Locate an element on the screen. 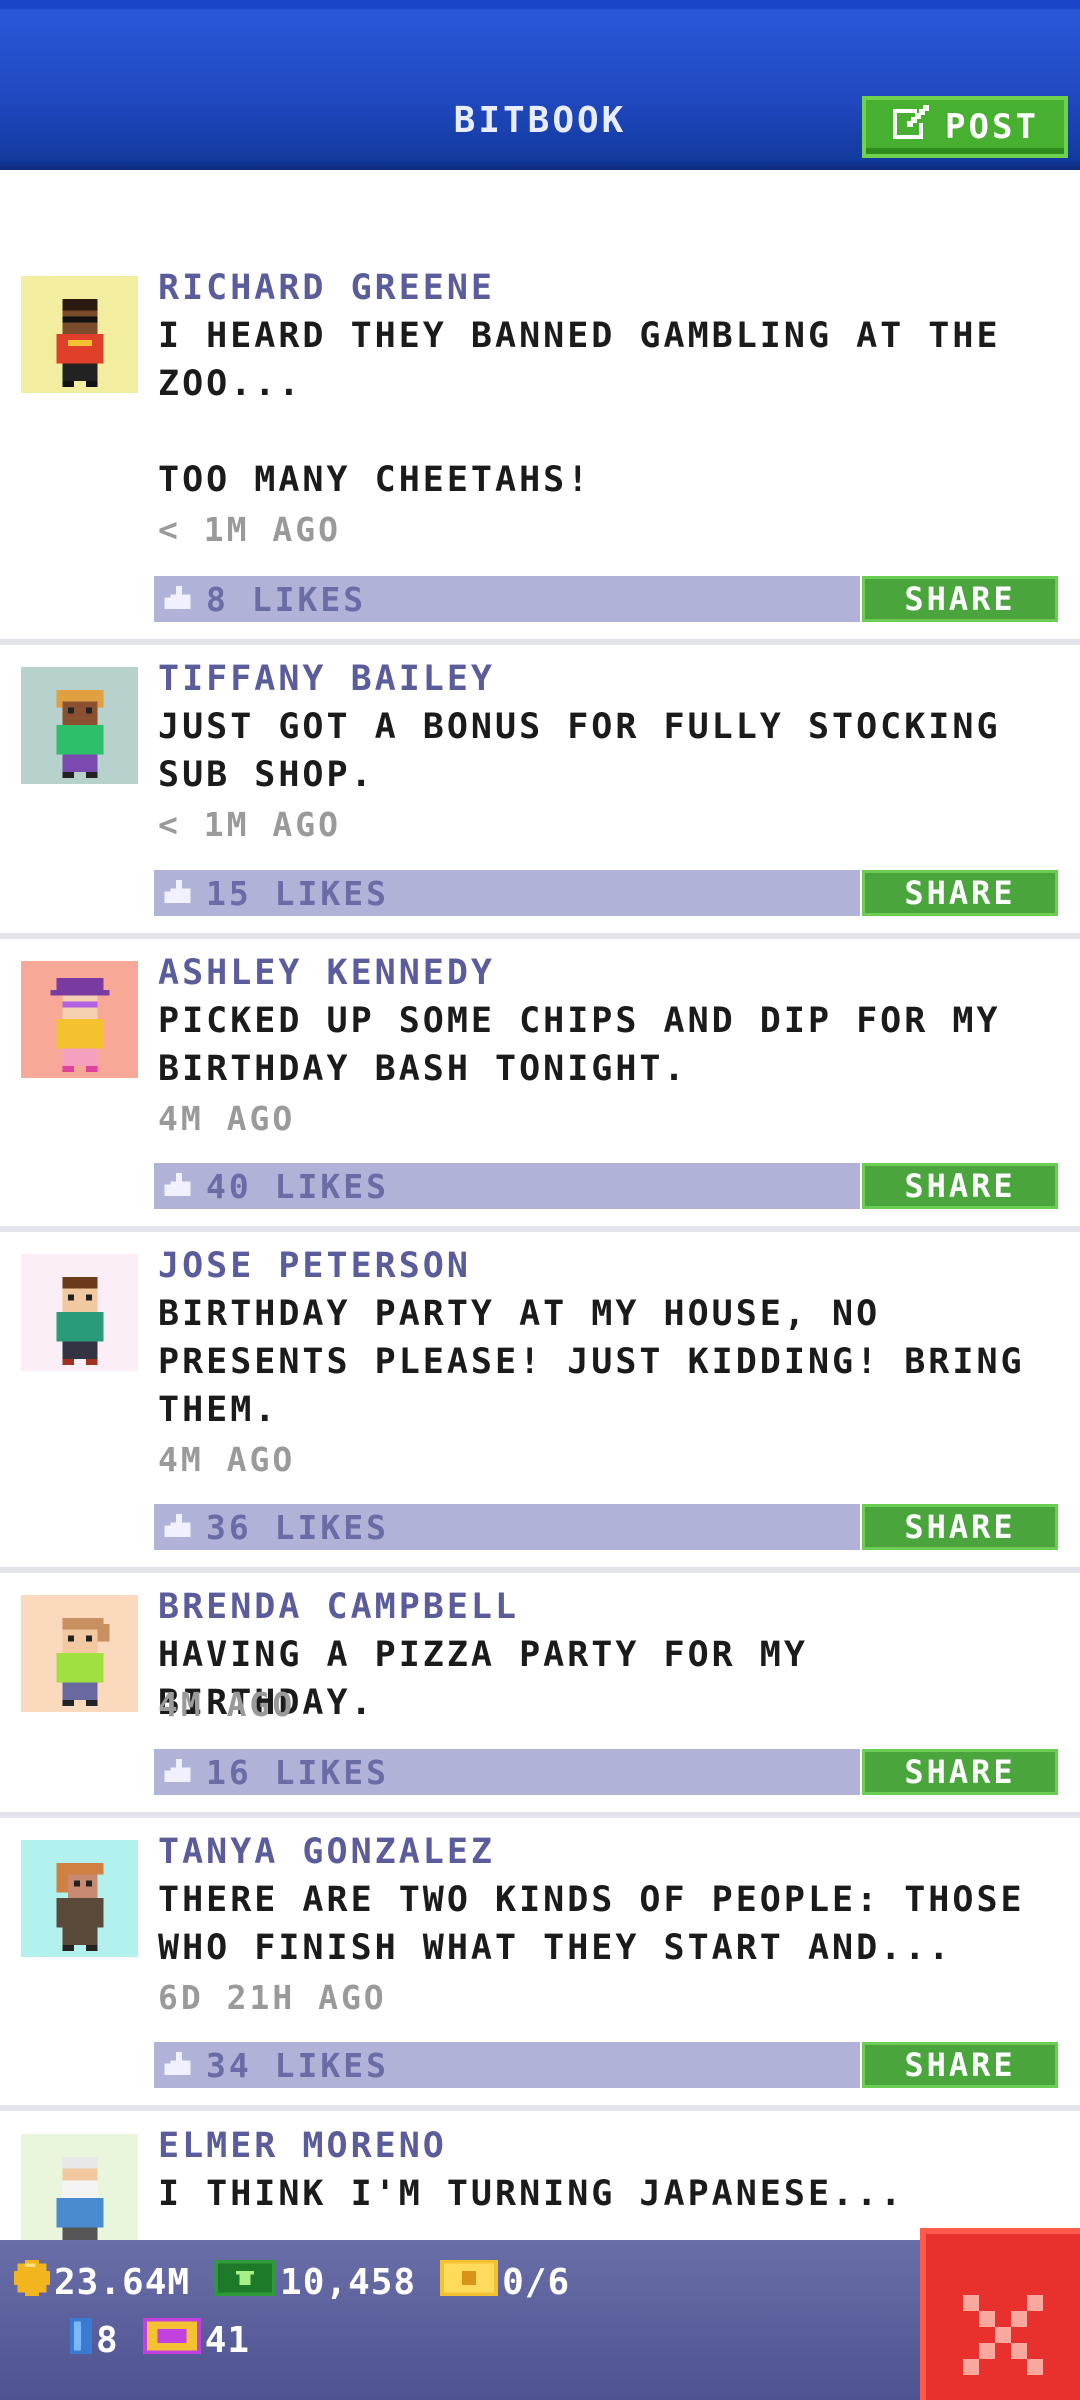 The image size is (1080, 2400). currency-row: 23.64M 10,458 0/6 is located at coordinates (292, 2282).